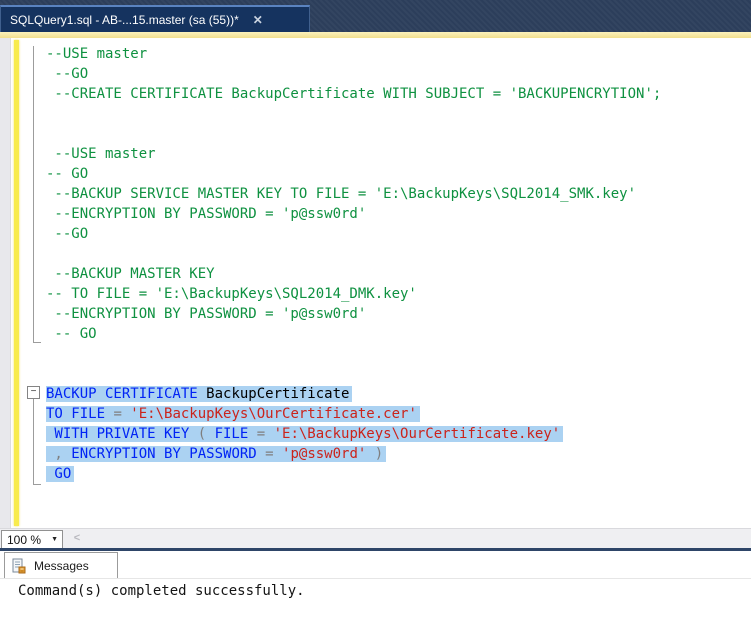  I want to click on outline-region-line, so click(37, 194).